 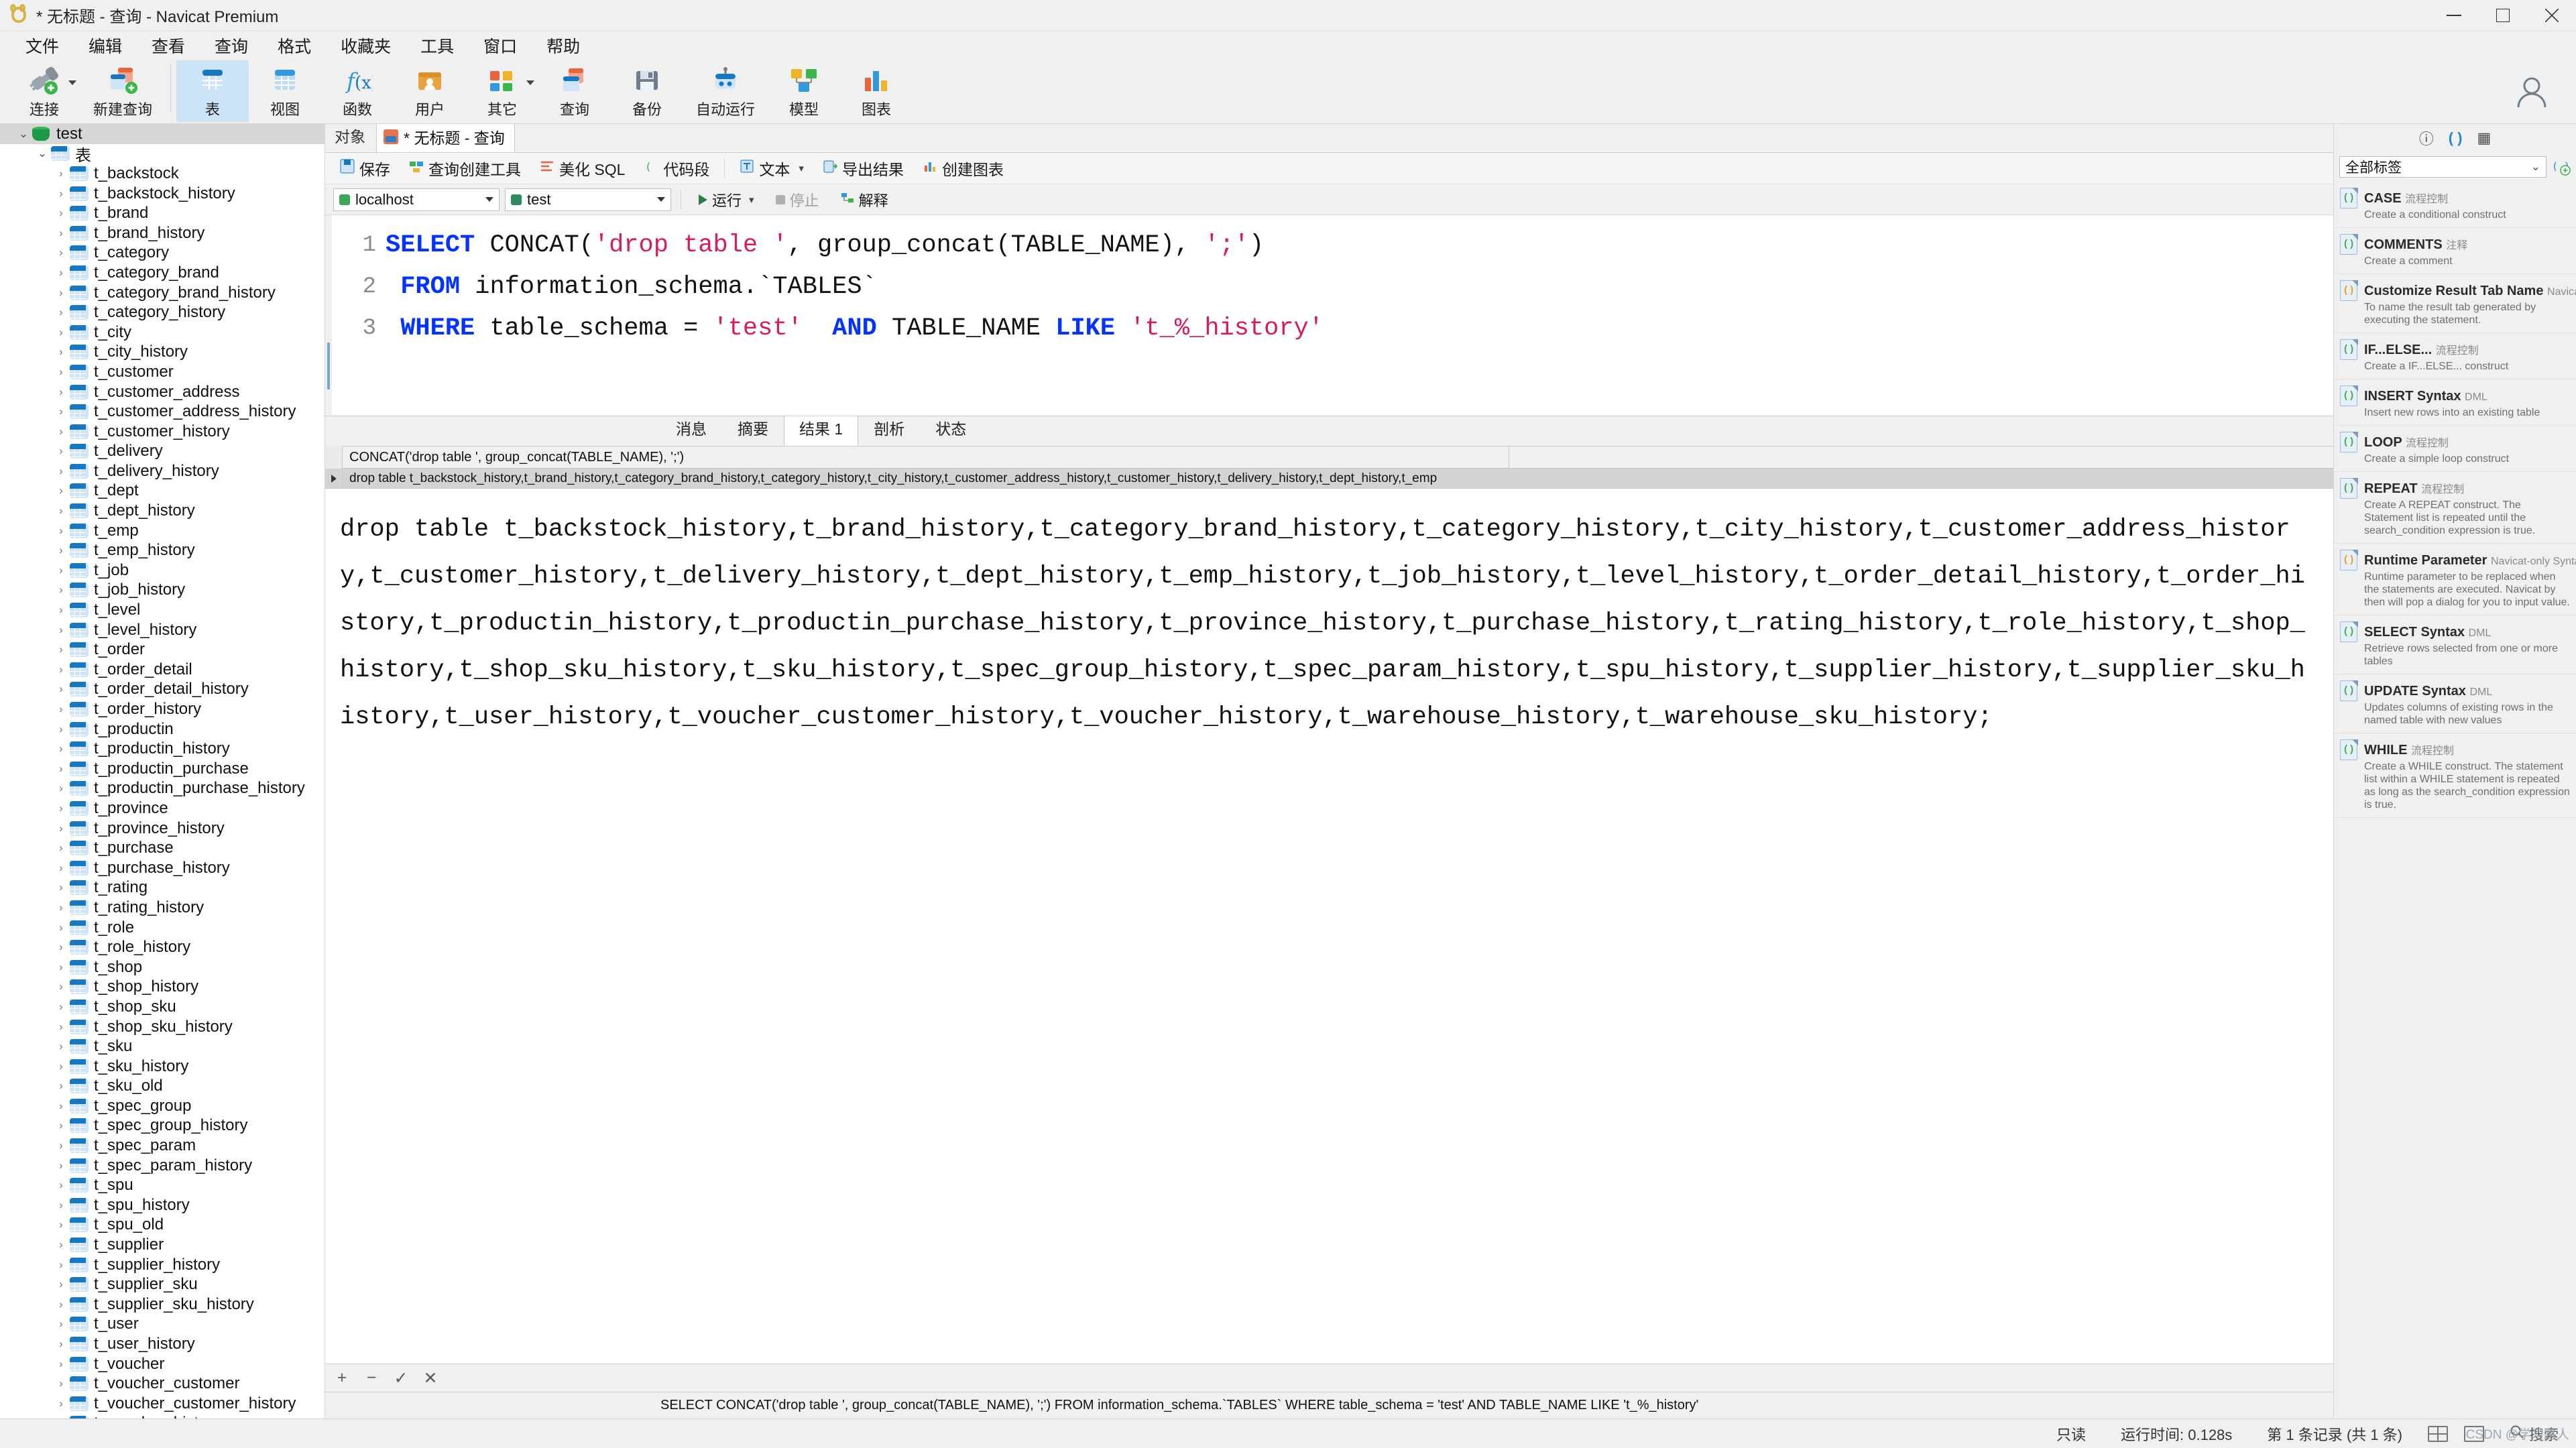 What do you see at coordinates (661, 199) in the screenshot?
I see `chevron-down-icon-db` at bounding box center [661, 199].